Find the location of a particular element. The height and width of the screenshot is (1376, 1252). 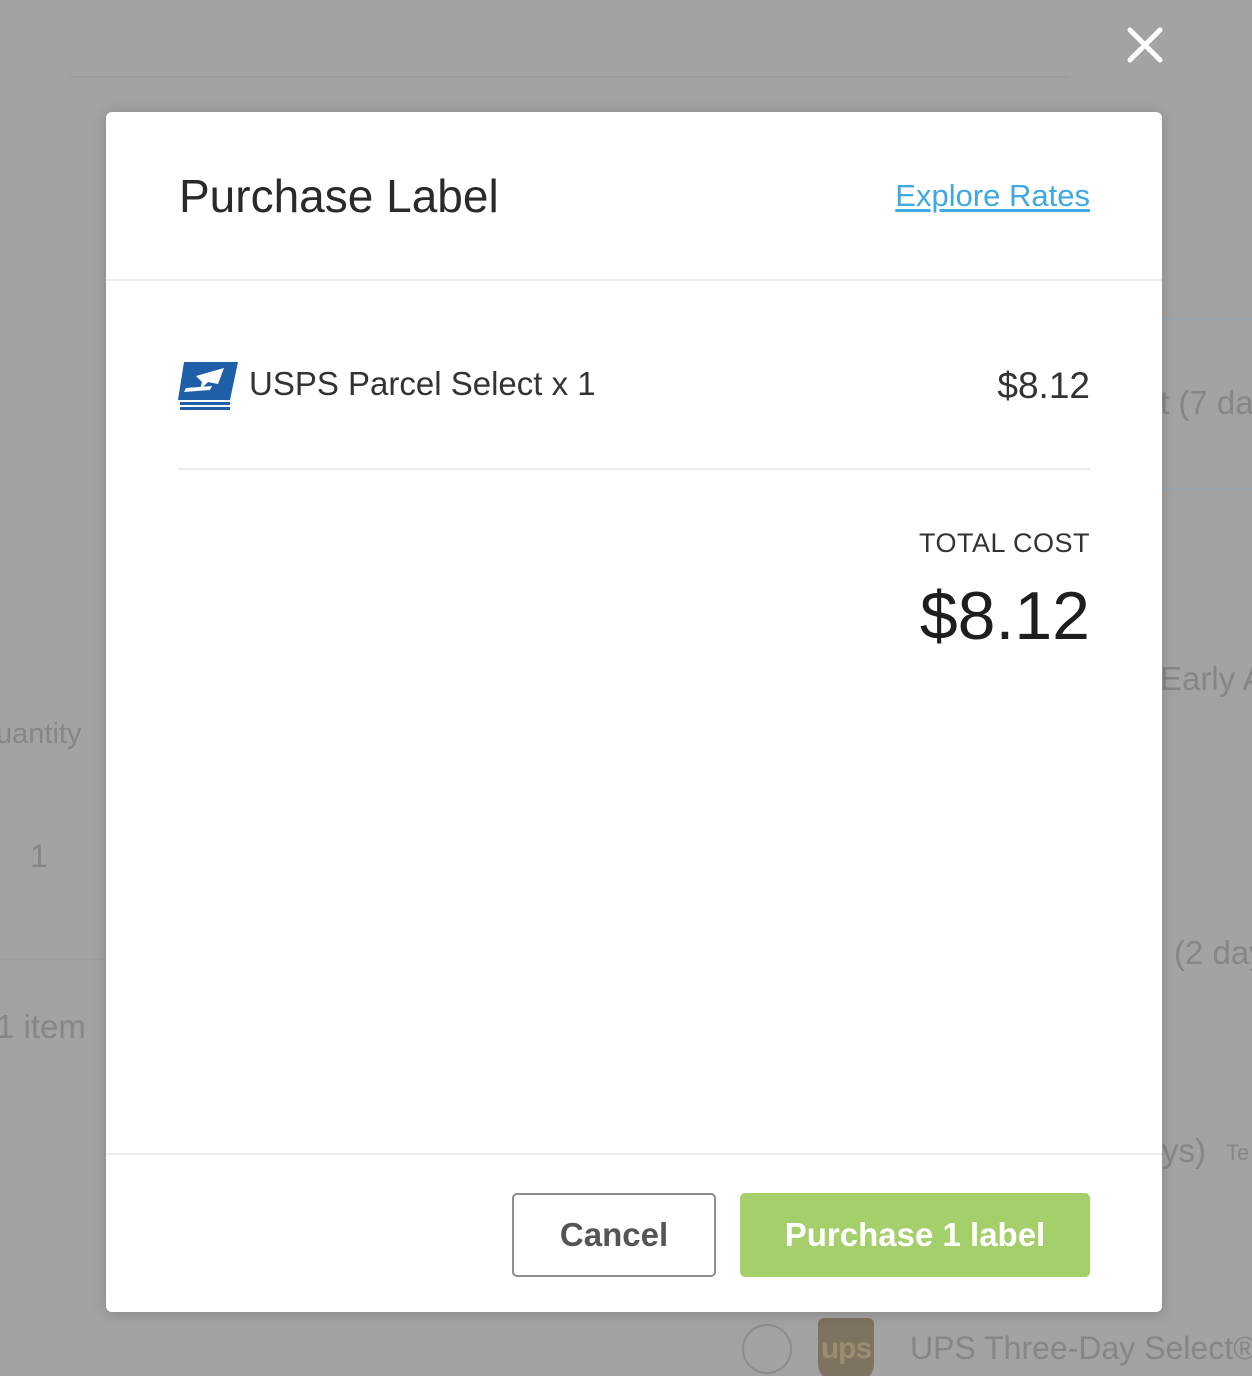

background-rate-text: Te is located at coordinates (1238, 1152).